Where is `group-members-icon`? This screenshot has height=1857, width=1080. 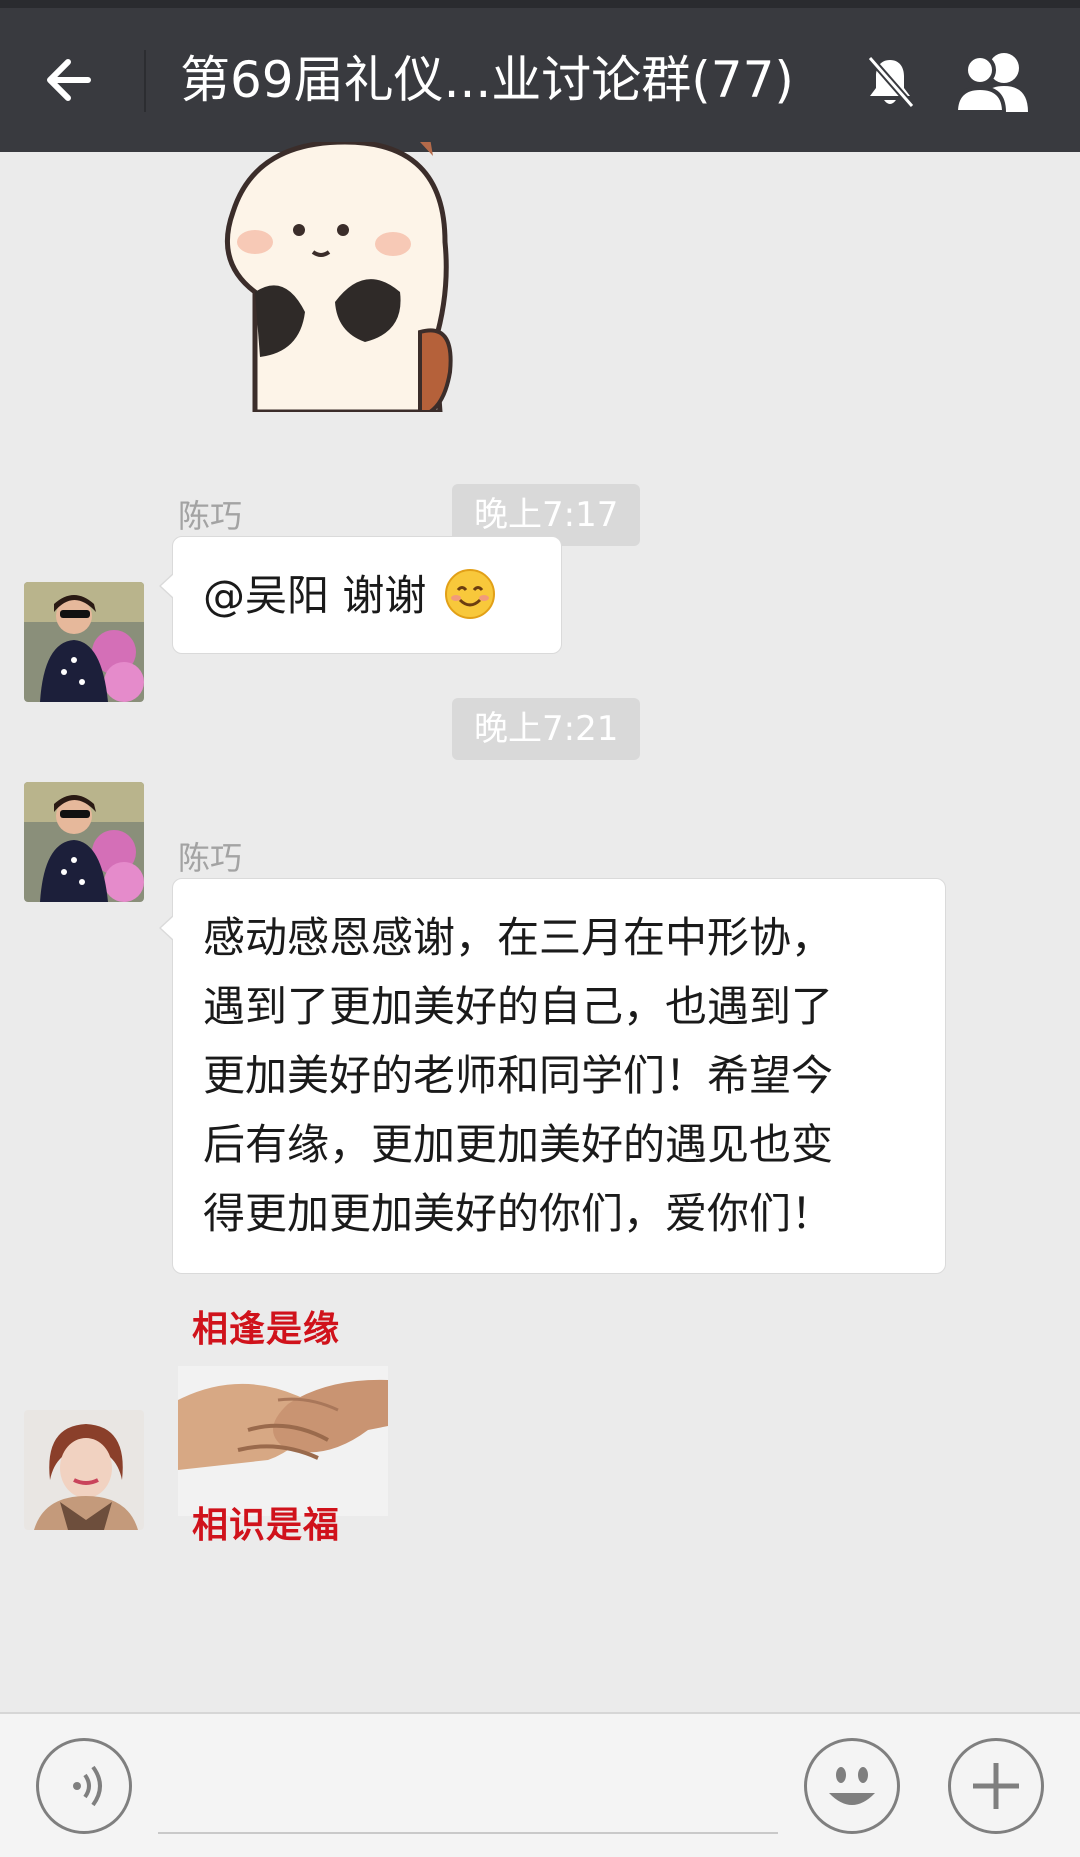
group-members-icon is located at coordinates (990, 83).